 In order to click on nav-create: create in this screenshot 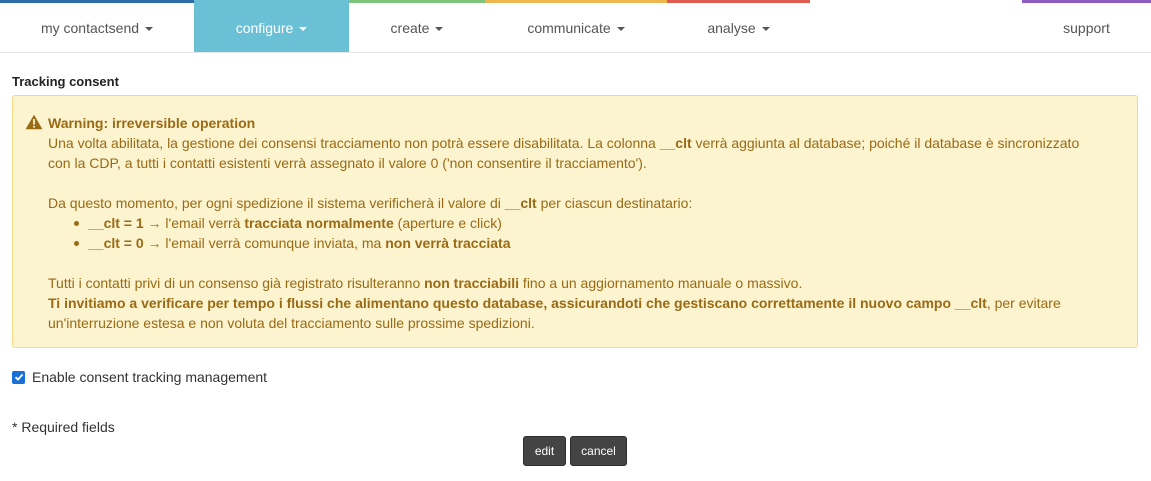, I will do `click(417, 26)`.